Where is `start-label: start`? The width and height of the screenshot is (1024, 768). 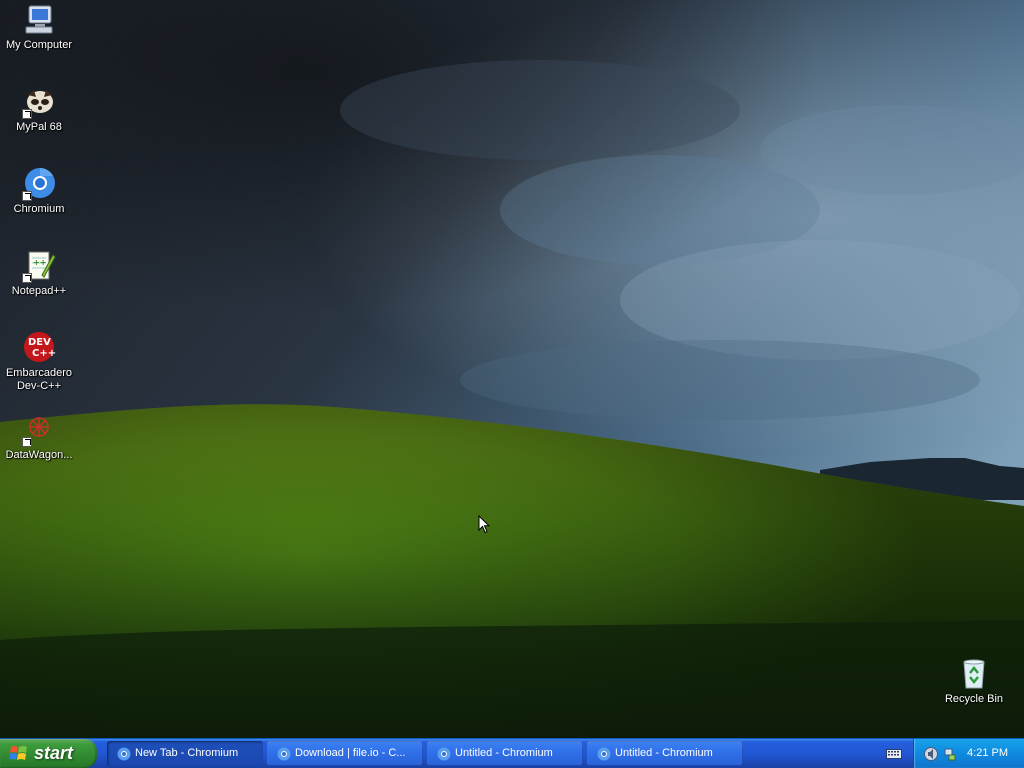 start-label: start is located at coordinates (54, 753).